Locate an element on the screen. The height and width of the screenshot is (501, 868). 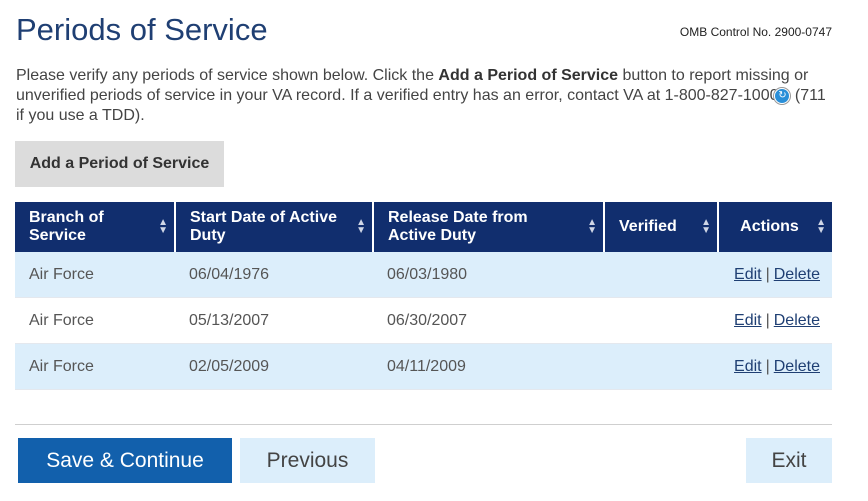
header-label: Start Date of Active Duty is located at coordinates (263, 226).